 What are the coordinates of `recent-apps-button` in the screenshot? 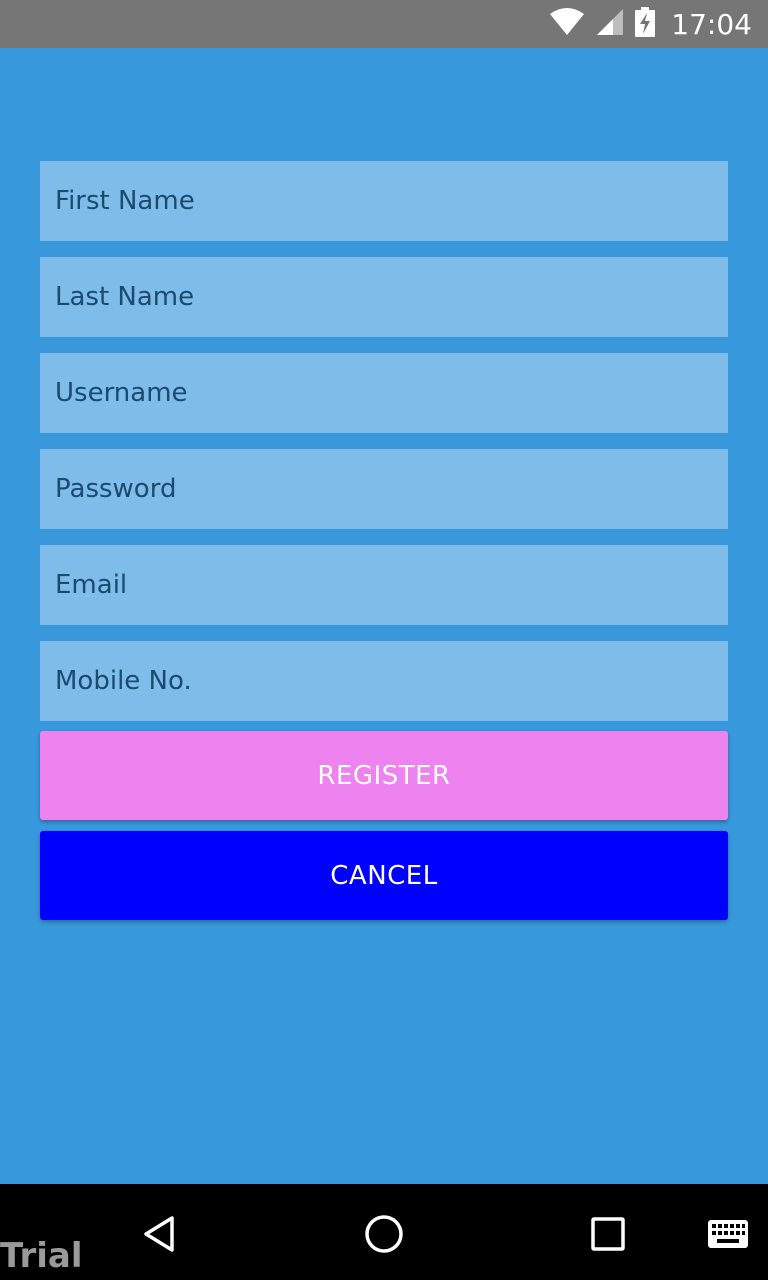 It's located at (608, 1234).